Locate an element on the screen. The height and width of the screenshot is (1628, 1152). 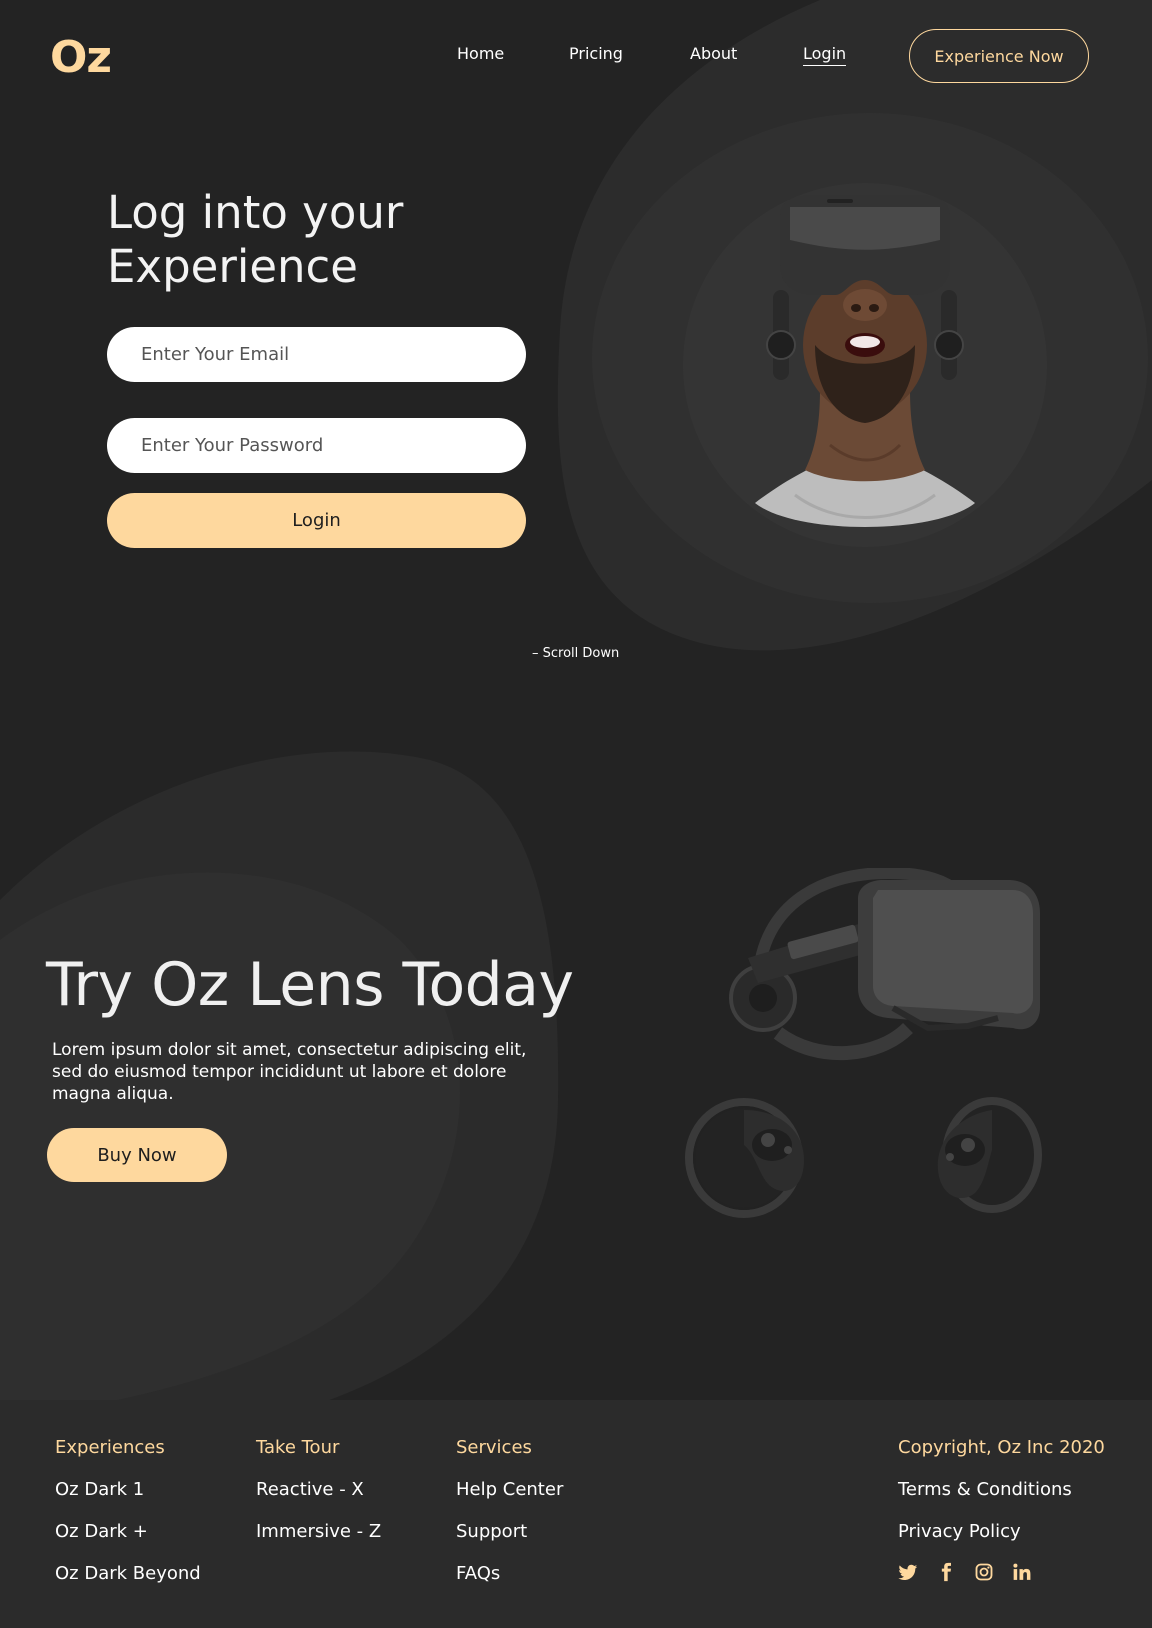
password-field is located at coordinates (316, 445).